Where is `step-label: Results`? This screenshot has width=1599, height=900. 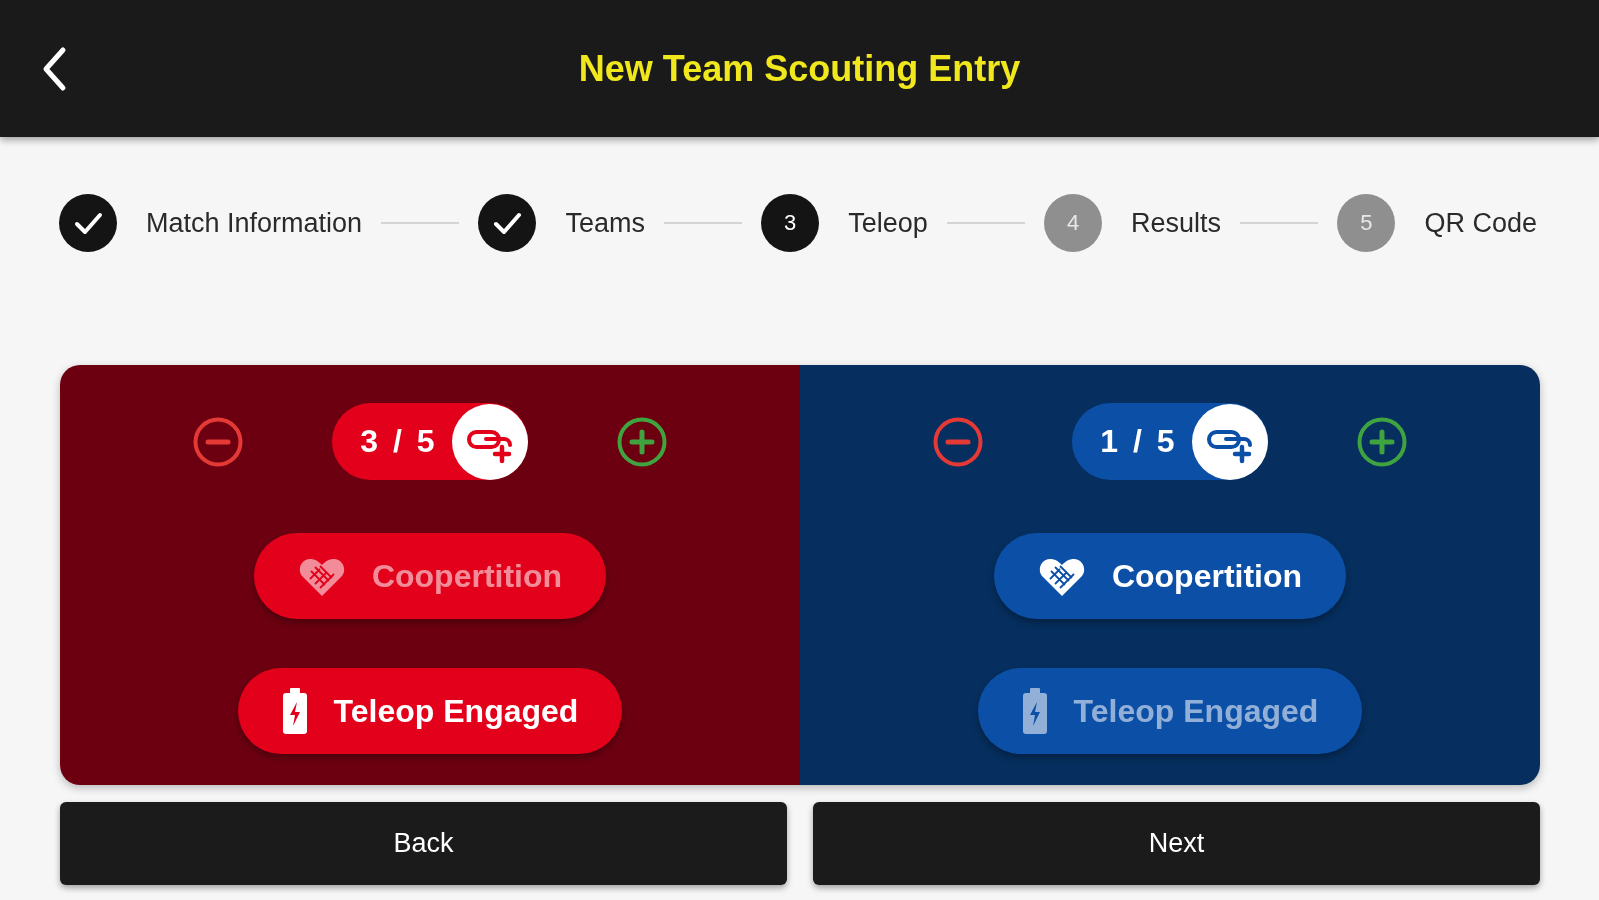 step-label: Results is located at coordinates (1176, 223).